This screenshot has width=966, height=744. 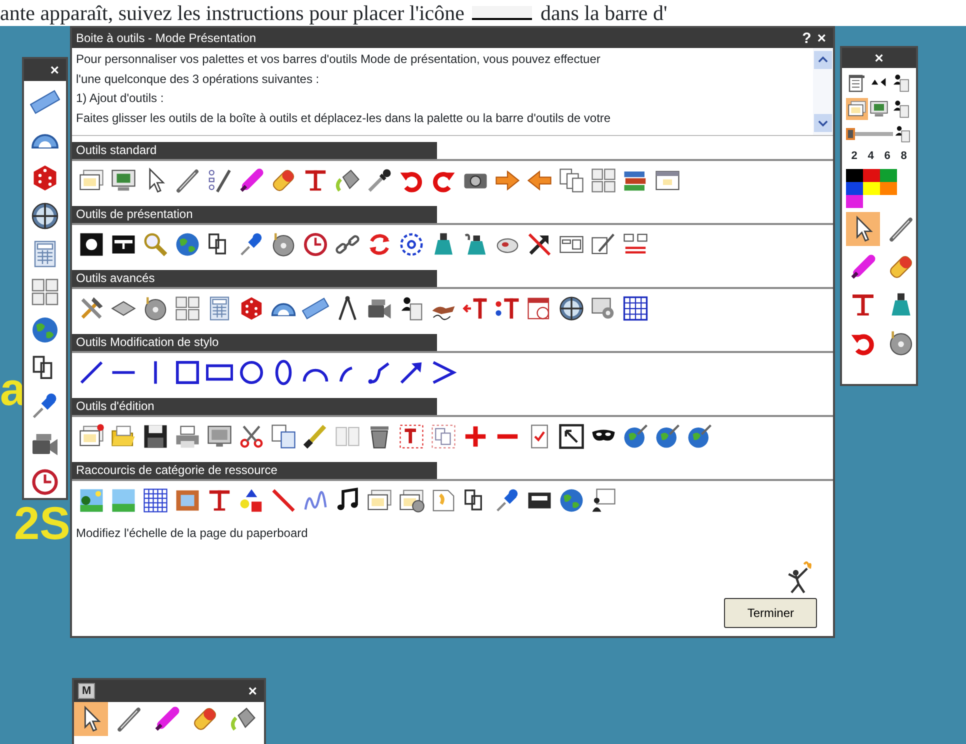 What do you see at coordinates (187, 436) in the screenshot?
I see `printer-icon` at bounding box center [187, 436].